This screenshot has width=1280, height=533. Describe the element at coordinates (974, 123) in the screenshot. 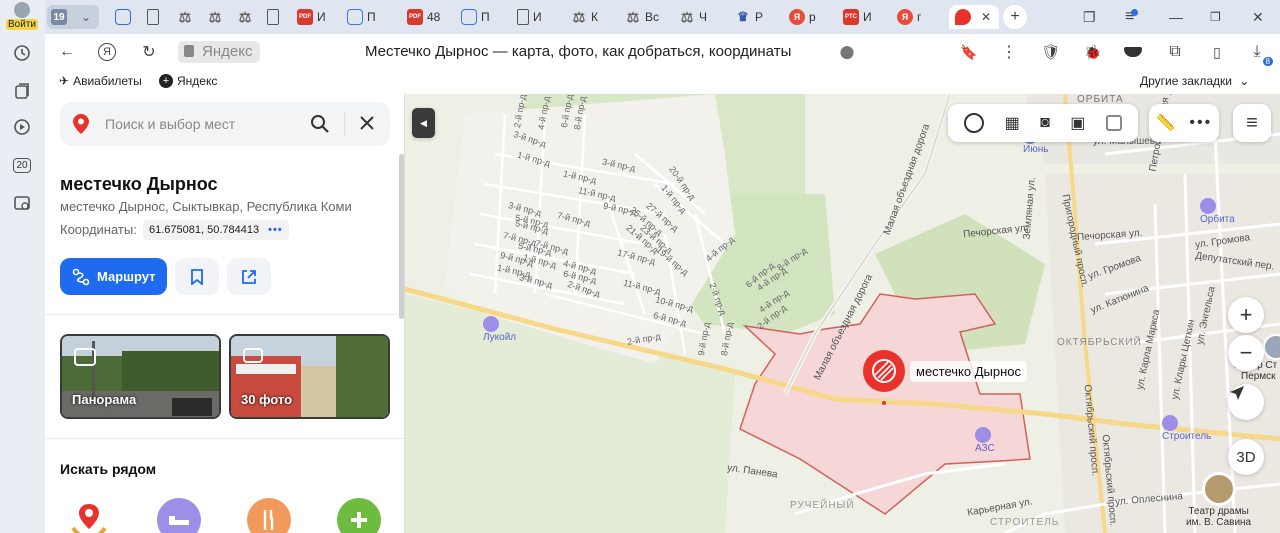

I see `layers-icon` at that location.